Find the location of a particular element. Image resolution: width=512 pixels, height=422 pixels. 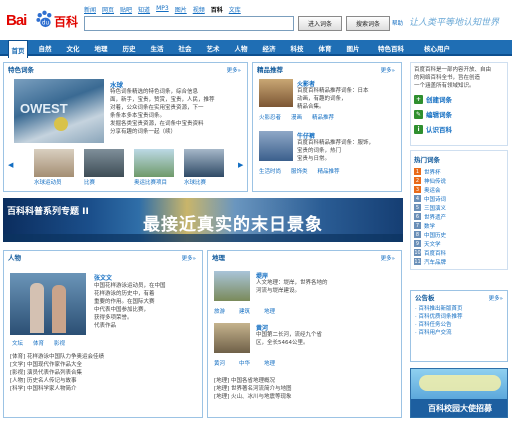

caption-link: 体育 is located at coordinates (38, 343).